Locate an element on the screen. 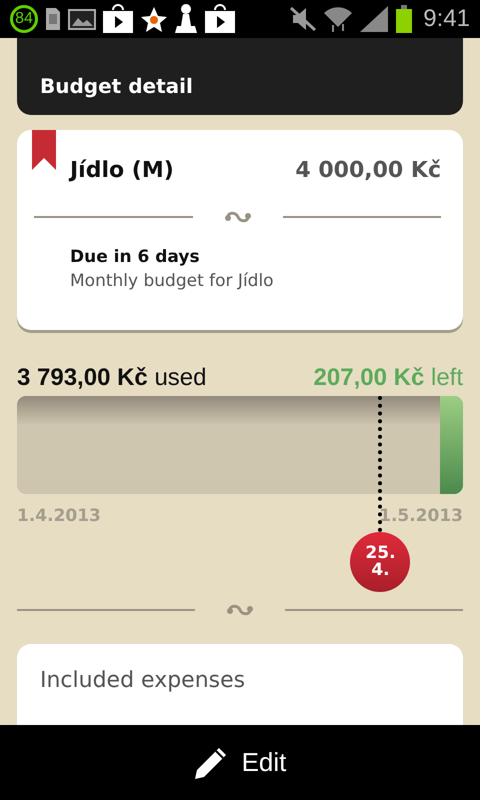 The width and height of the screenshot is (480, 800). clock: 9:41 is located at coordinates (446, 19).